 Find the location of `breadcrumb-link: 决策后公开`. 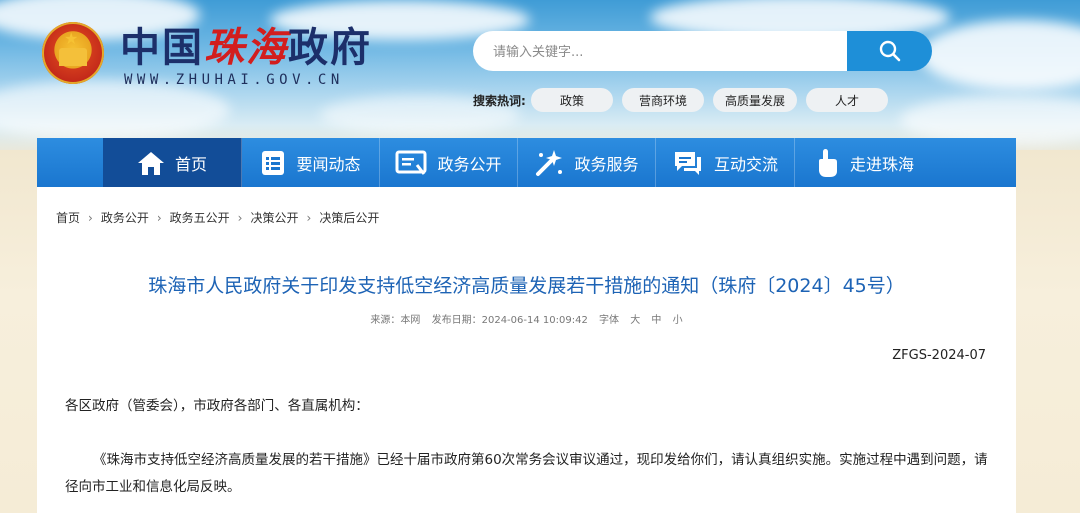

breadcrumb-link: 决策后公开 is located at coordinates (349, 217).